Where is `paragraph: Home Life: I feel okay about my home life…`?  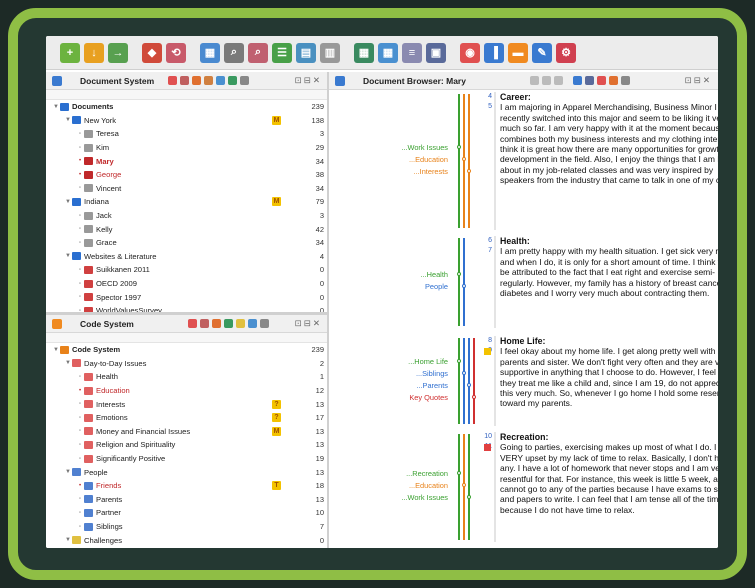 paragraph: Home Life: I feel okay about my home life… is located at coordinates (609, 372).